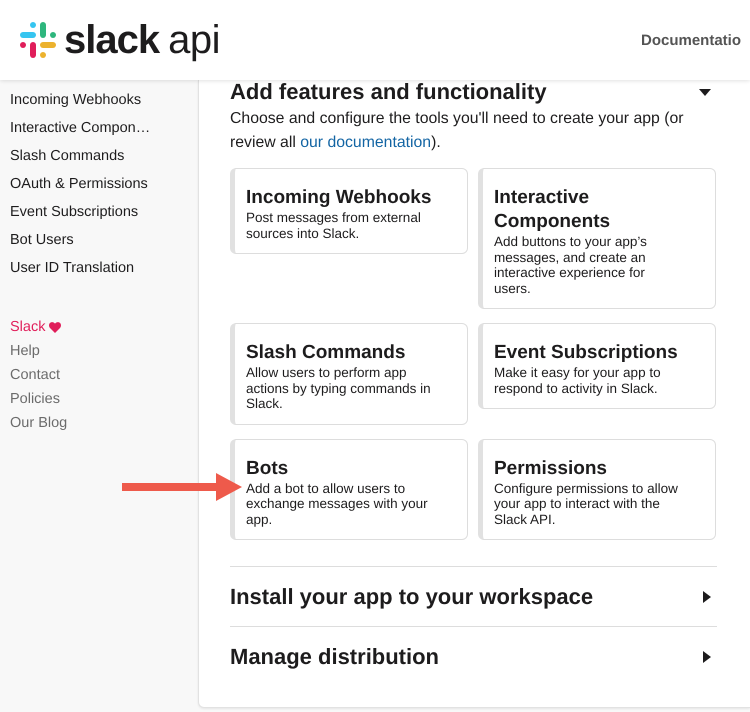 This screenshot has height=712, width=750. I want to click on card-description: Make it easy for your app to respond to activity in Slack., so click(578, 380).